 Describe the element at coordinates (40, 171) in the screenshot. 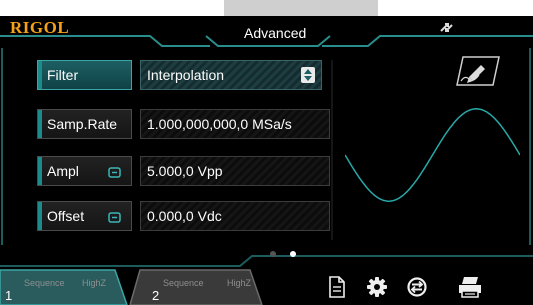

I see `ampl-accent` at that location.